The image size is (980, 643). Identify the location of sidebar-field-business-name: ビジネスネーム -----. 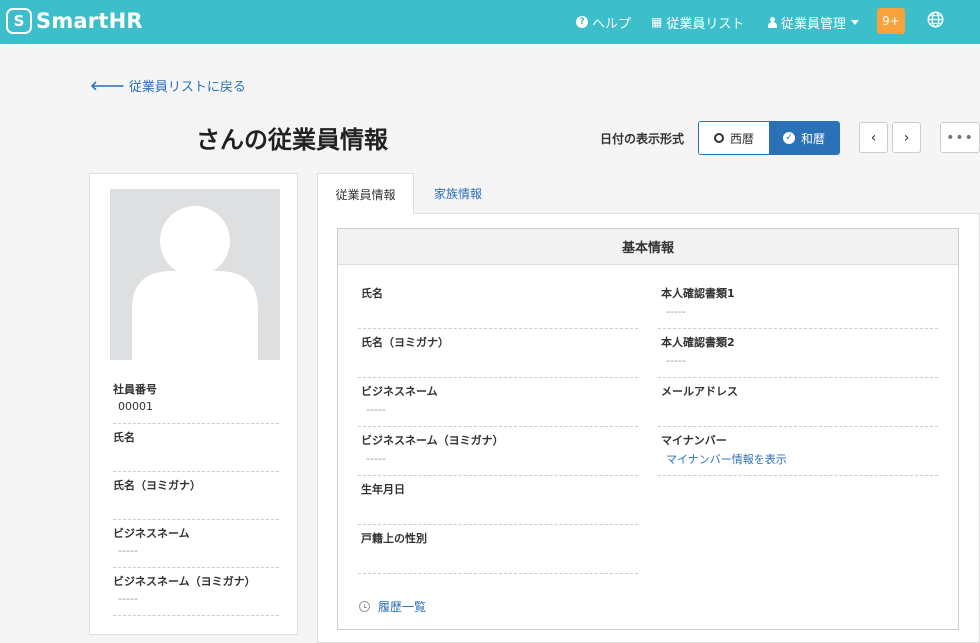
(196, 544).